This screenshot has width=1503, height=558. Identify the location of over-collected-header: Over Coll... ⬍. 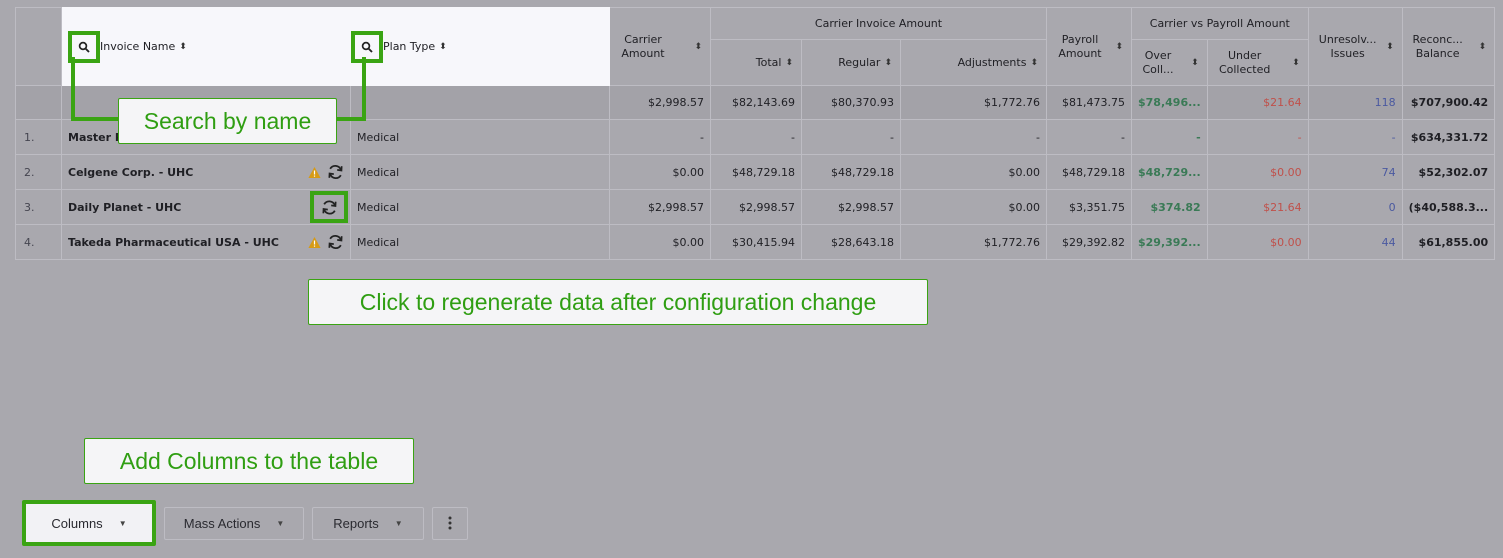
(1169, 62).